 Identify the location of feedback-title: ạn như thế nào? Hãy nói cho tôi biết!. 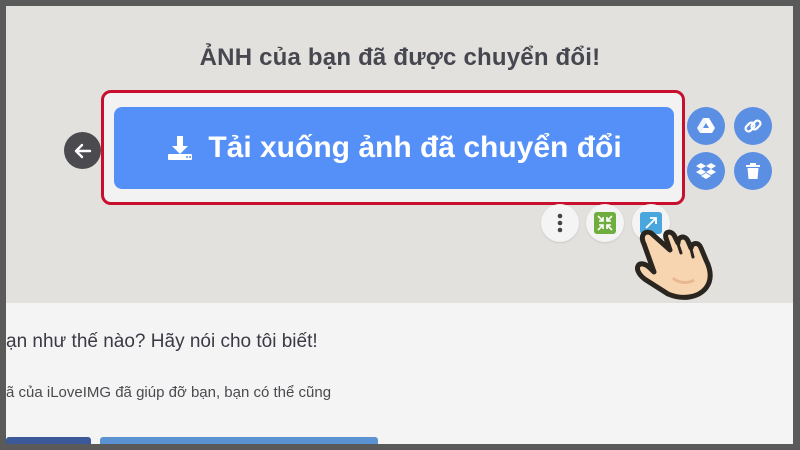
(162, 341).